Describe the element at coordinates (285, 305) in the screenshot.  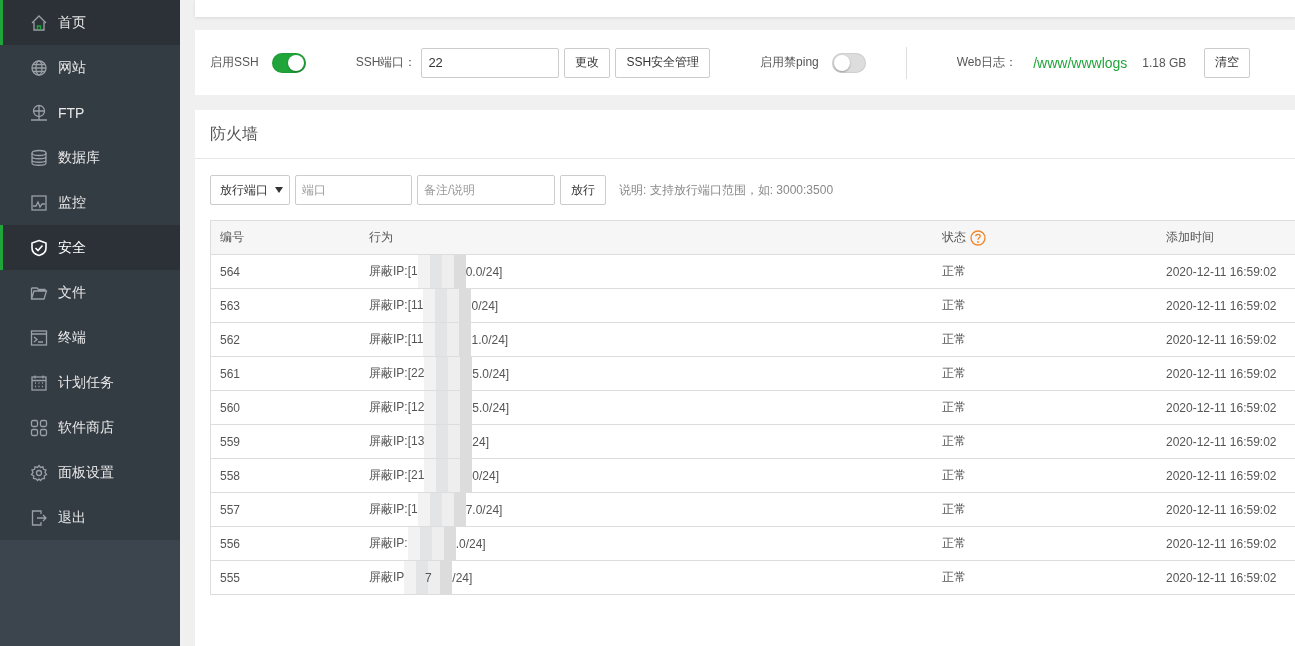
I see `table-cell: 563` at that location.